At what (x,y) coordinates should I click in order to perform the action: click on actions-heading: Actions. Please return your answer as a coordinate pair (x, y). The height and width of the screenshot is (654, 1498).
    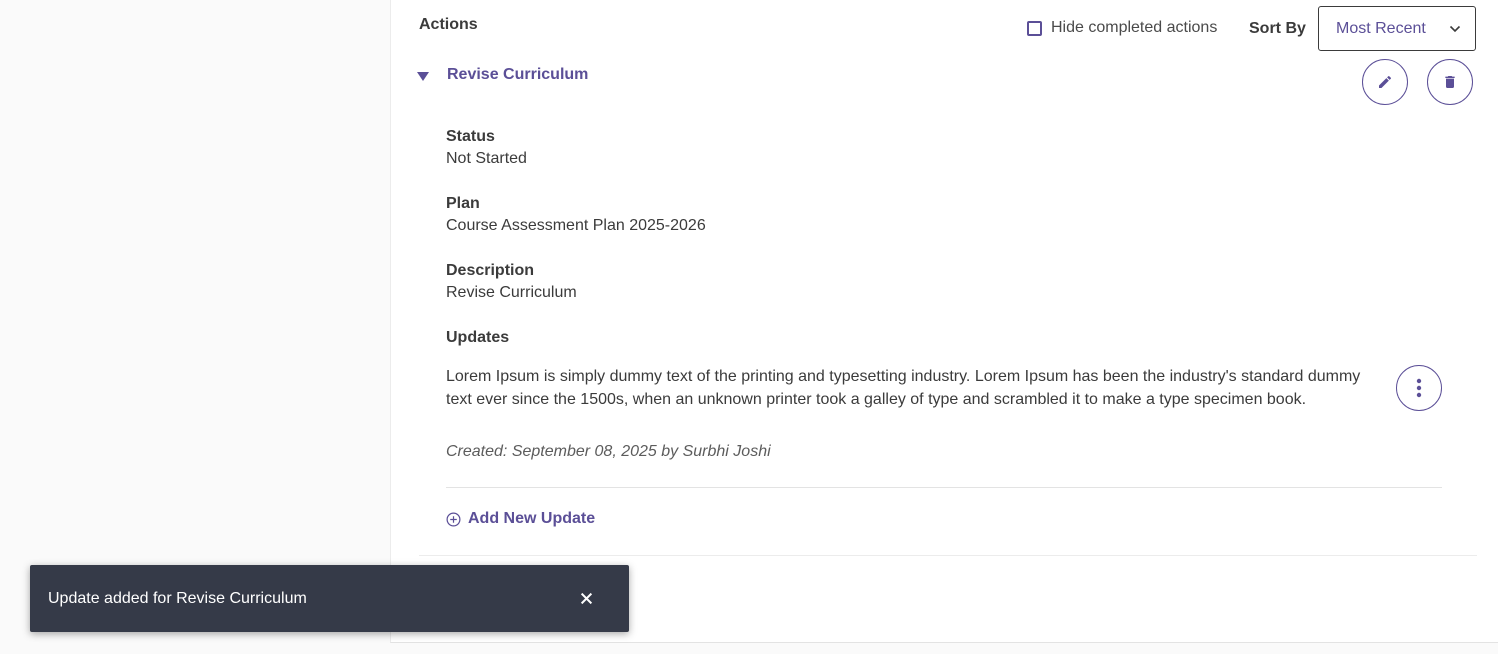
    Looking at the image, I should click on (448, 24).